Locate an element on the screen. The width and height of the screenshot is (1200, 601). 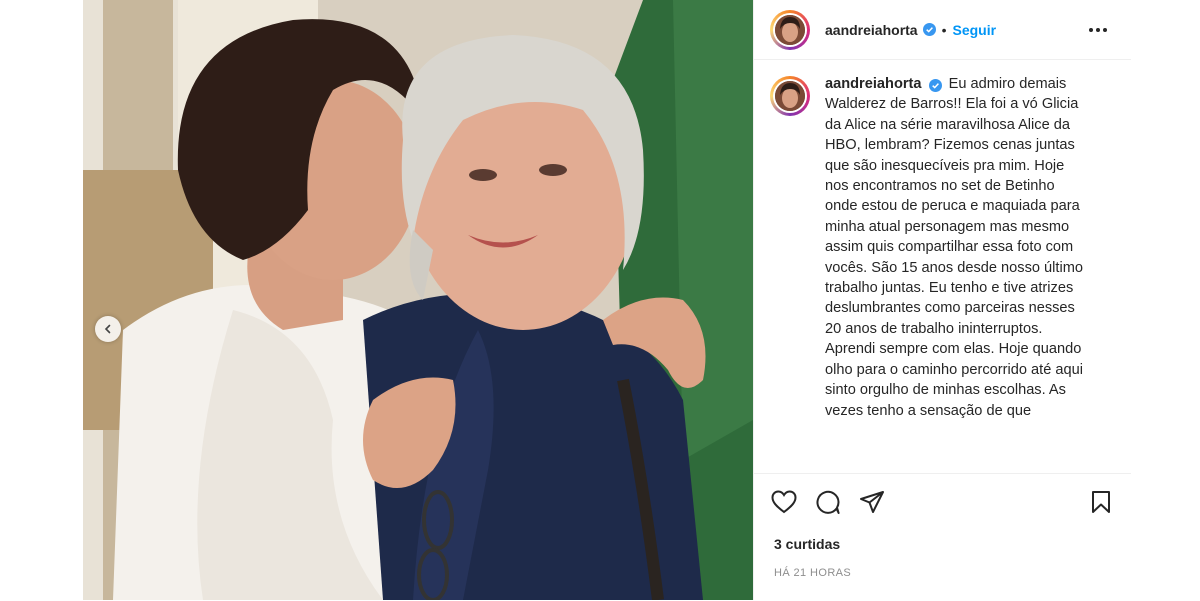
bookmark-icon is located at coordinates (1101, 502).